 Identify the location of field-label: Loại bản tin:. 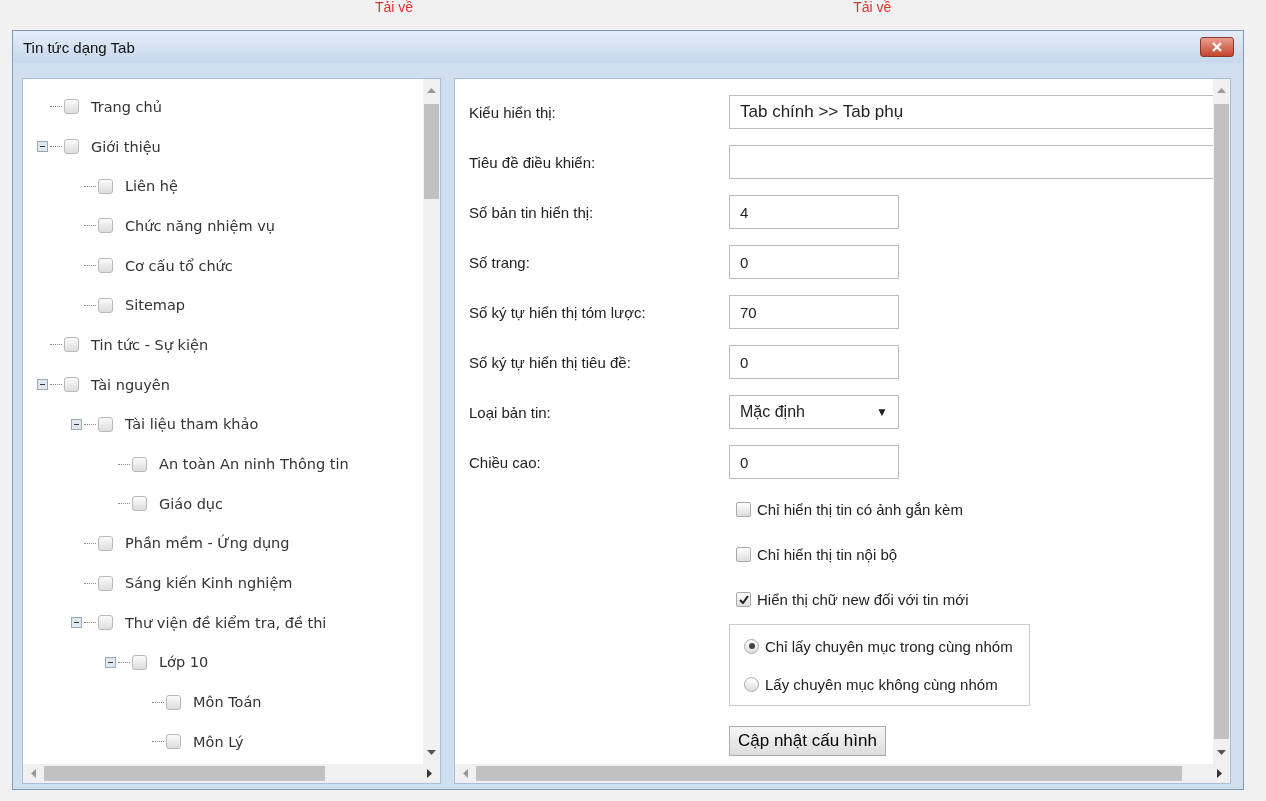
(510, 412).